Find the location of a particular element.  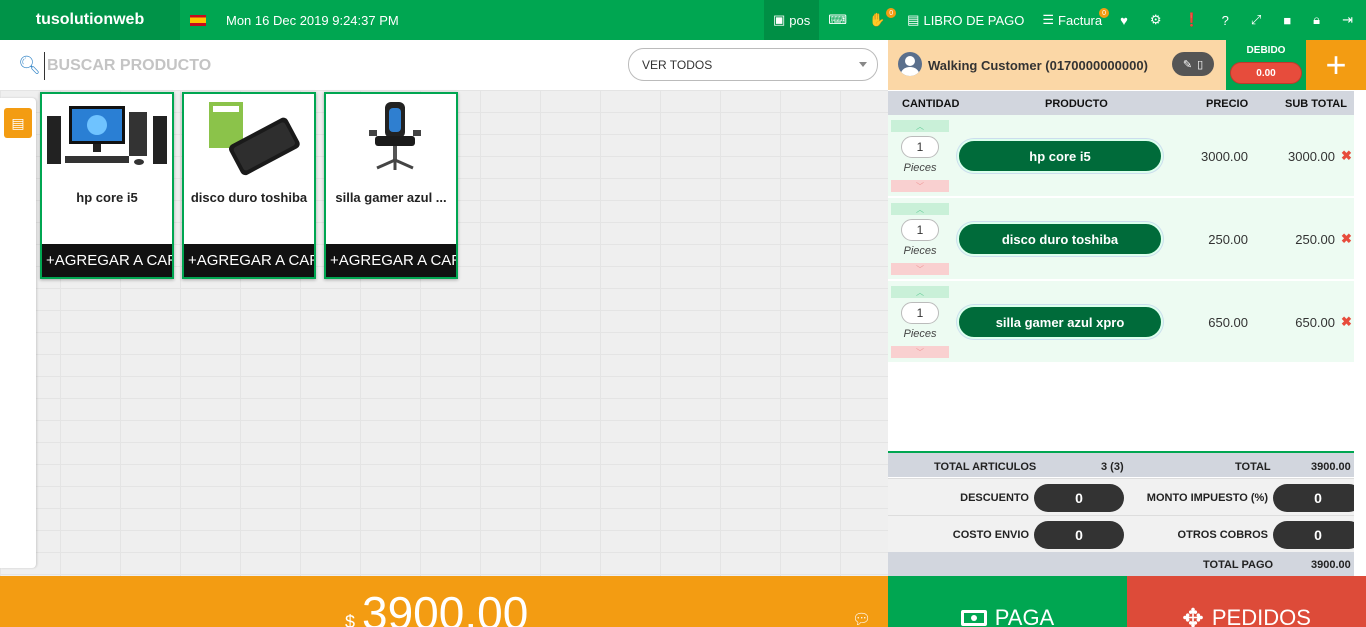

scrollbar is located at coordinates (1360, 333).